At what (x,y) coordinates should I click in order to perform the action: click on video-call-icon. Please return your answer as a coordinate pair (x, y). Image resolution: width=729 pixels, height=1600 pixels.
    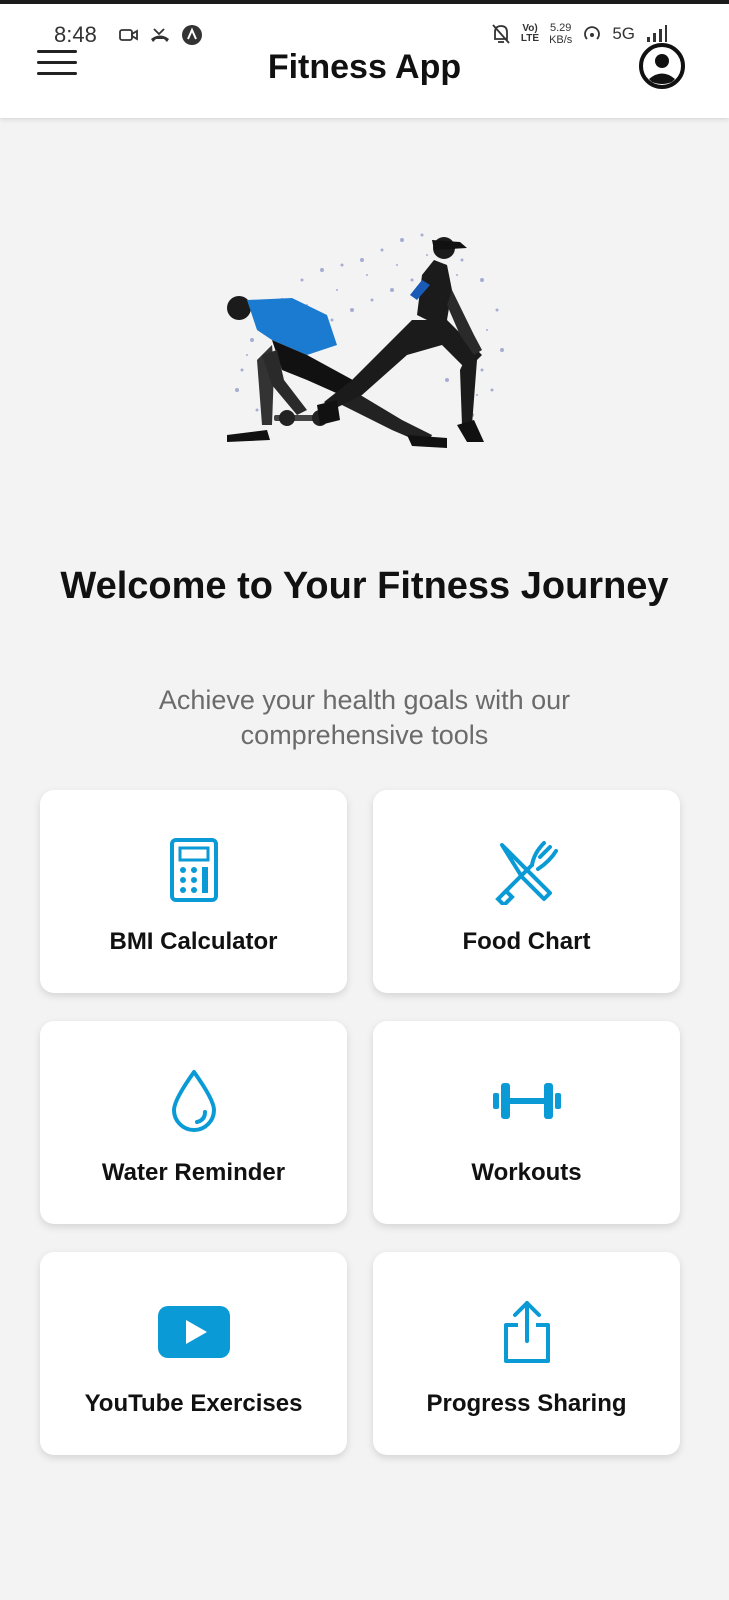
    Looking at the image, I should click on (128, 35).